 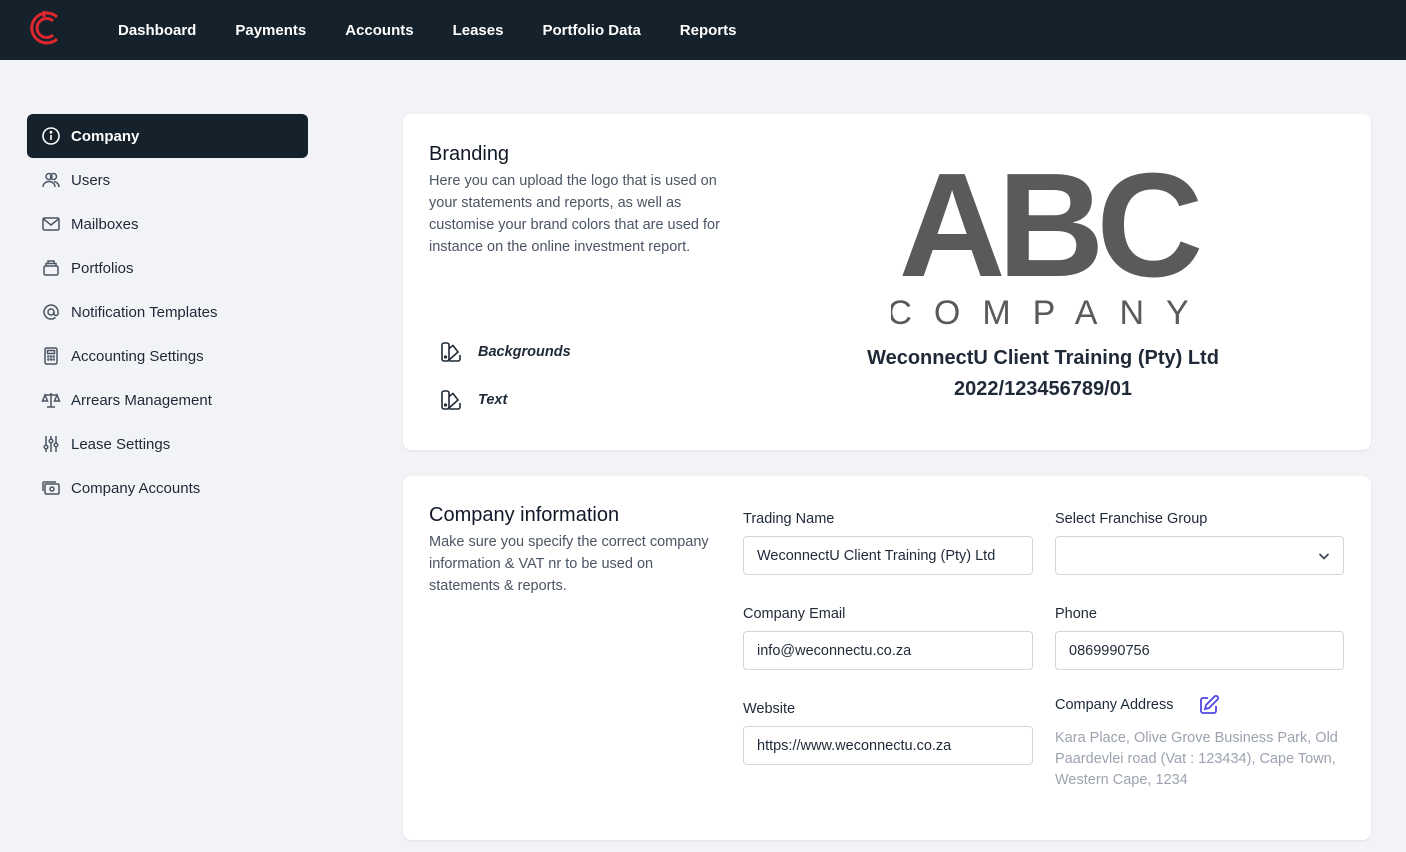 I want to click on nav-reports: Reports, so click(x=708, y=30).